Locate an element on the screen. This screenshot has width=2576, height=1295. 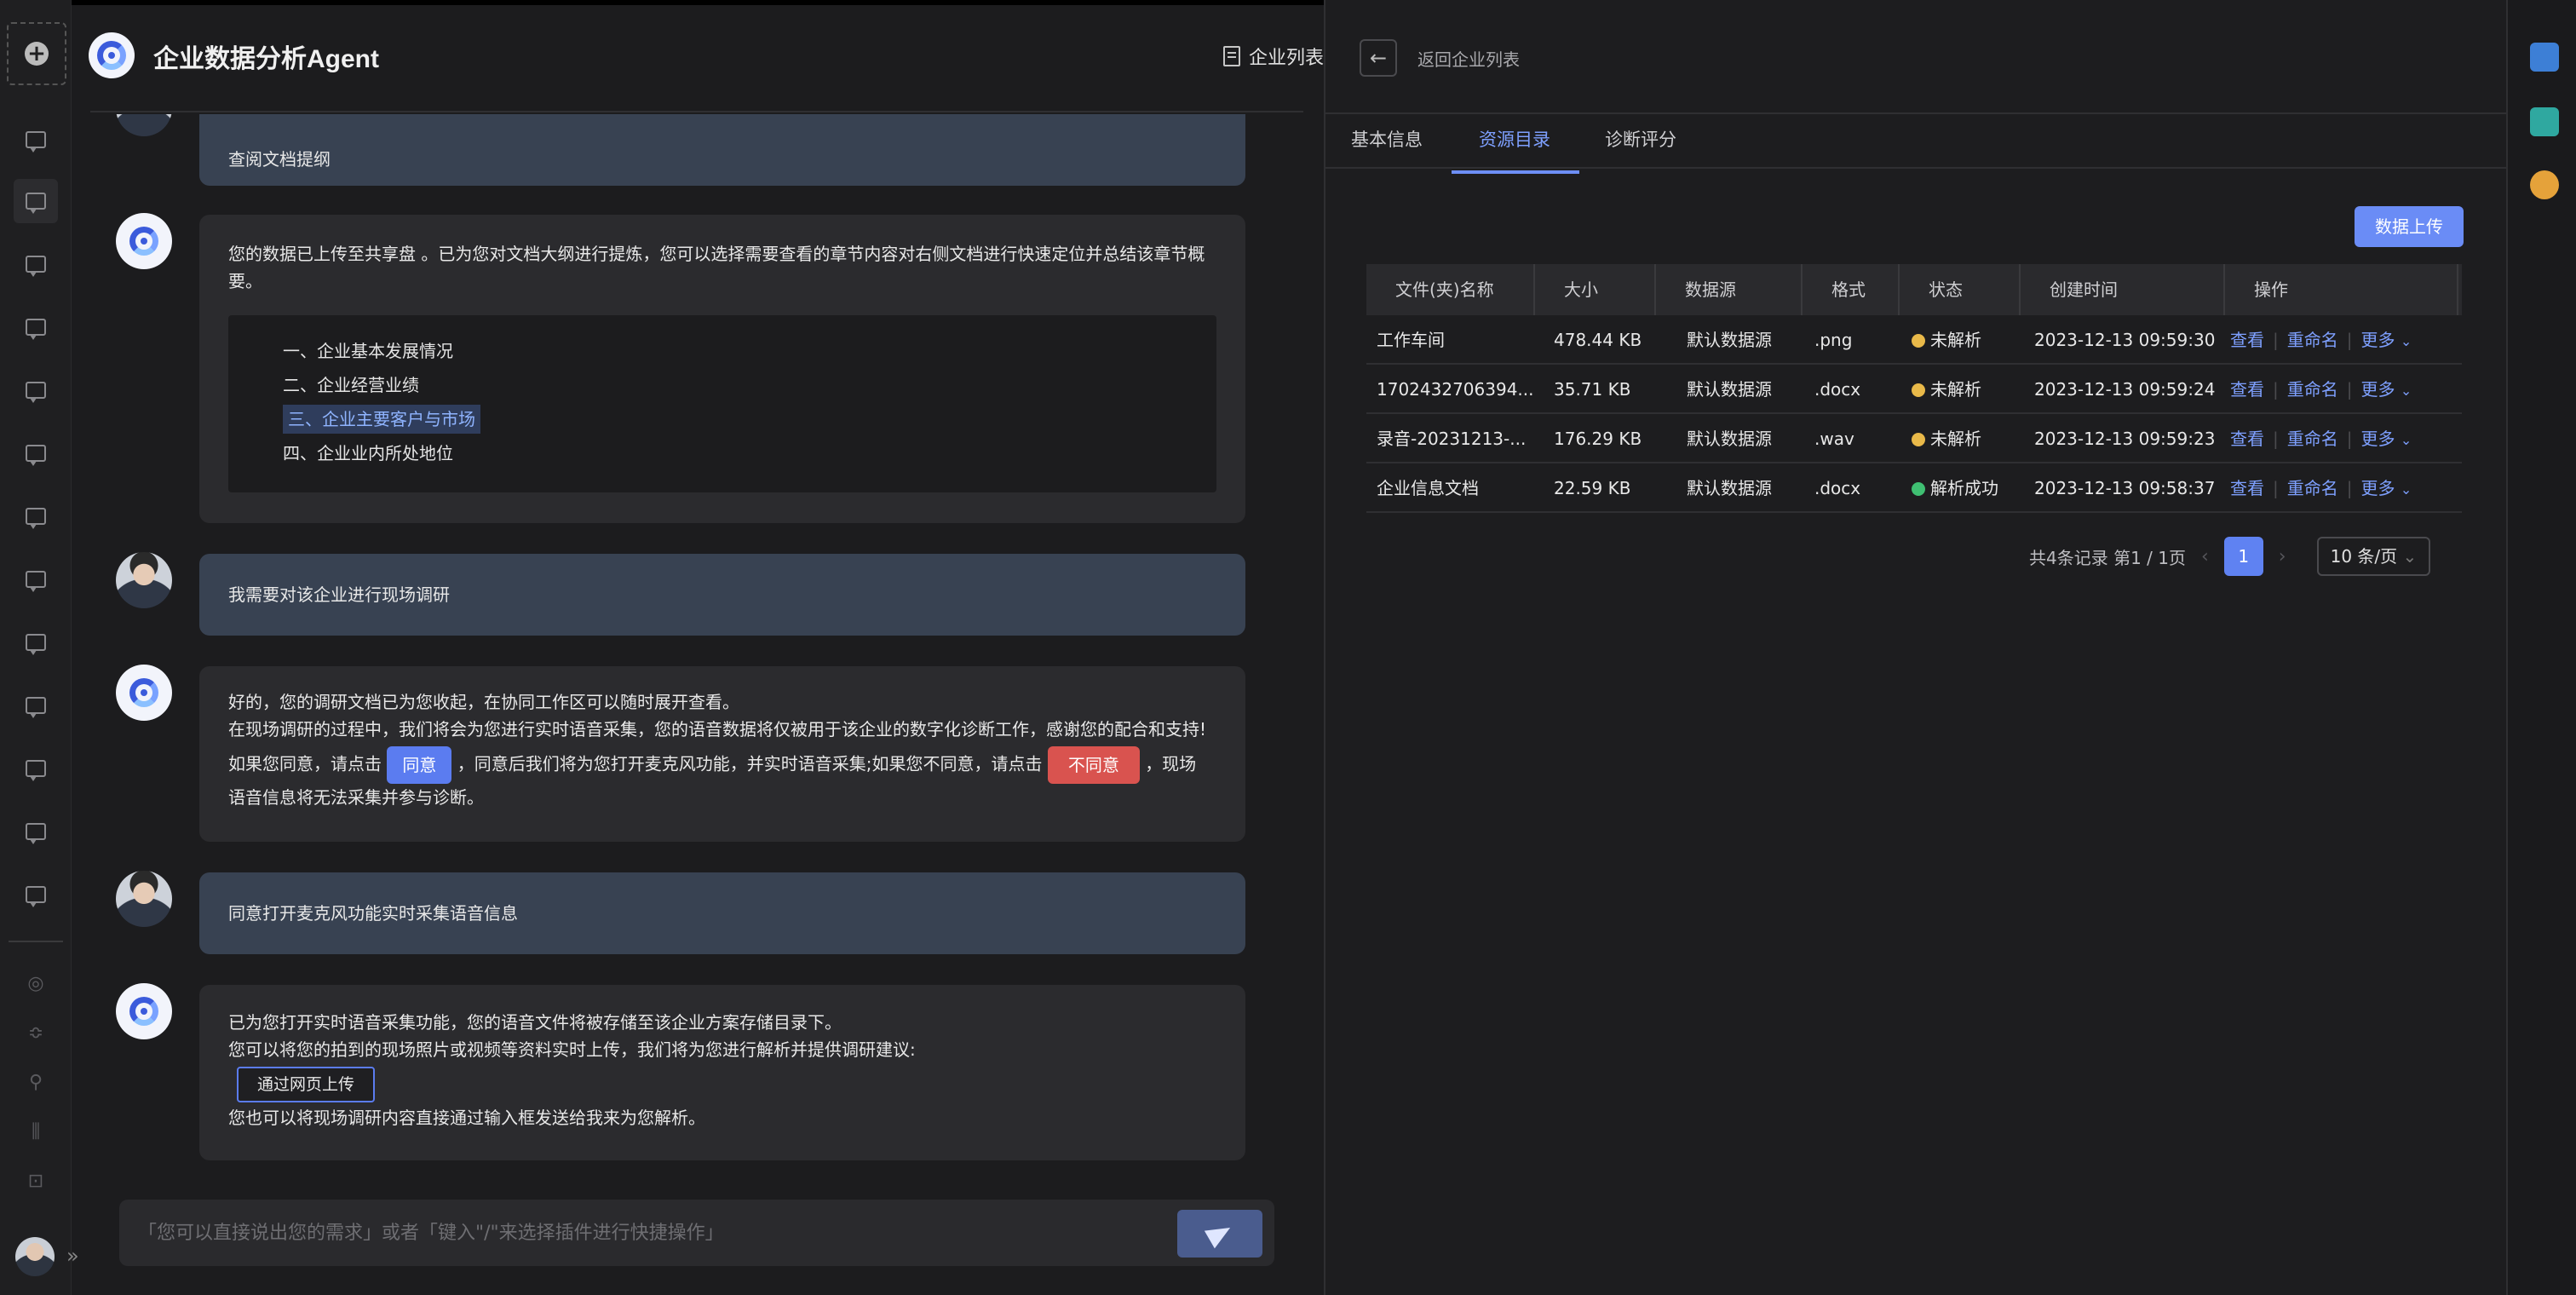
status-badge: 解析成功 is located at coordinates (1955, 488).